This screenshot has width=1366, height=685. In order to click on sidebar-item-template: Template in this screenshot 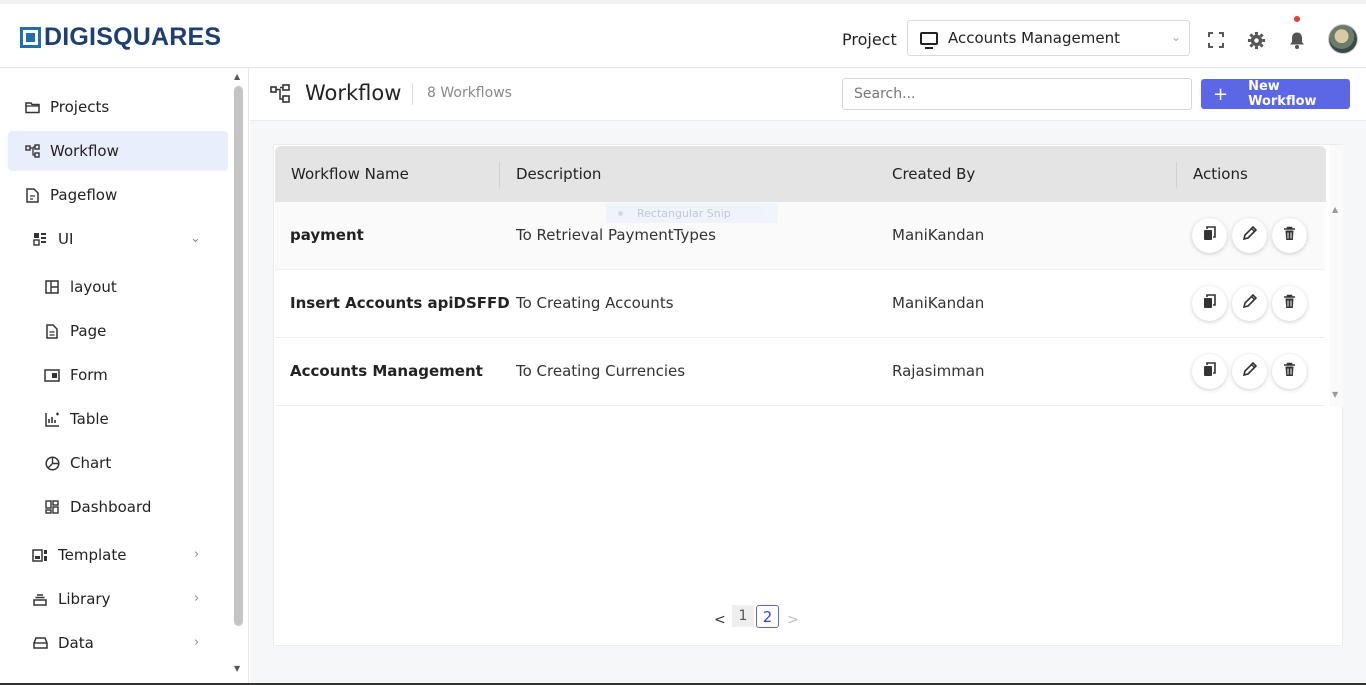, I will do `click(79, 555)`.